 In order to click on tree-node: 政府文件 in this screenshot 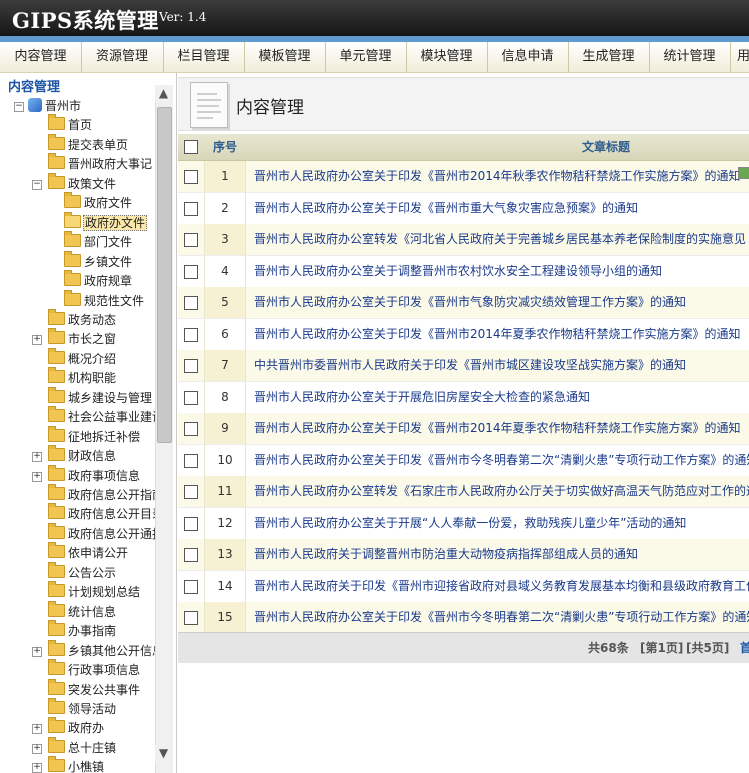, I will do `click(98, 202)`.